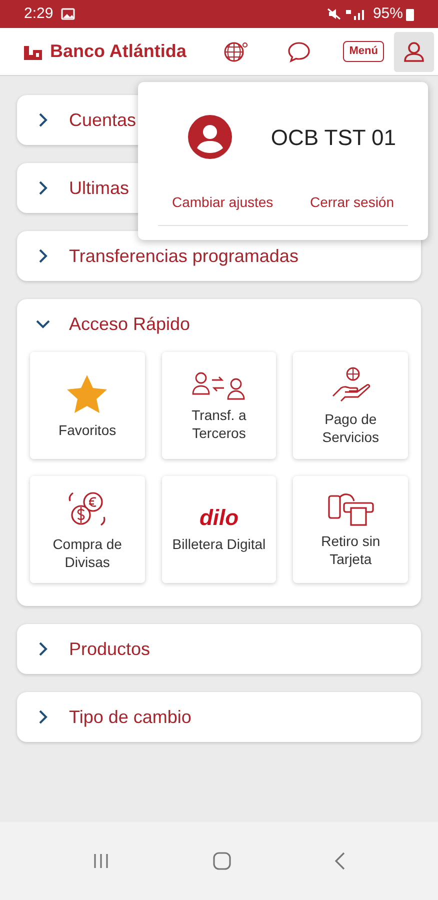 The image size is (438, 900). What do you see at coordinates (219, 433) in the screenshot?
I see `tile-label: Terceros` at bounding box center [219, 433].